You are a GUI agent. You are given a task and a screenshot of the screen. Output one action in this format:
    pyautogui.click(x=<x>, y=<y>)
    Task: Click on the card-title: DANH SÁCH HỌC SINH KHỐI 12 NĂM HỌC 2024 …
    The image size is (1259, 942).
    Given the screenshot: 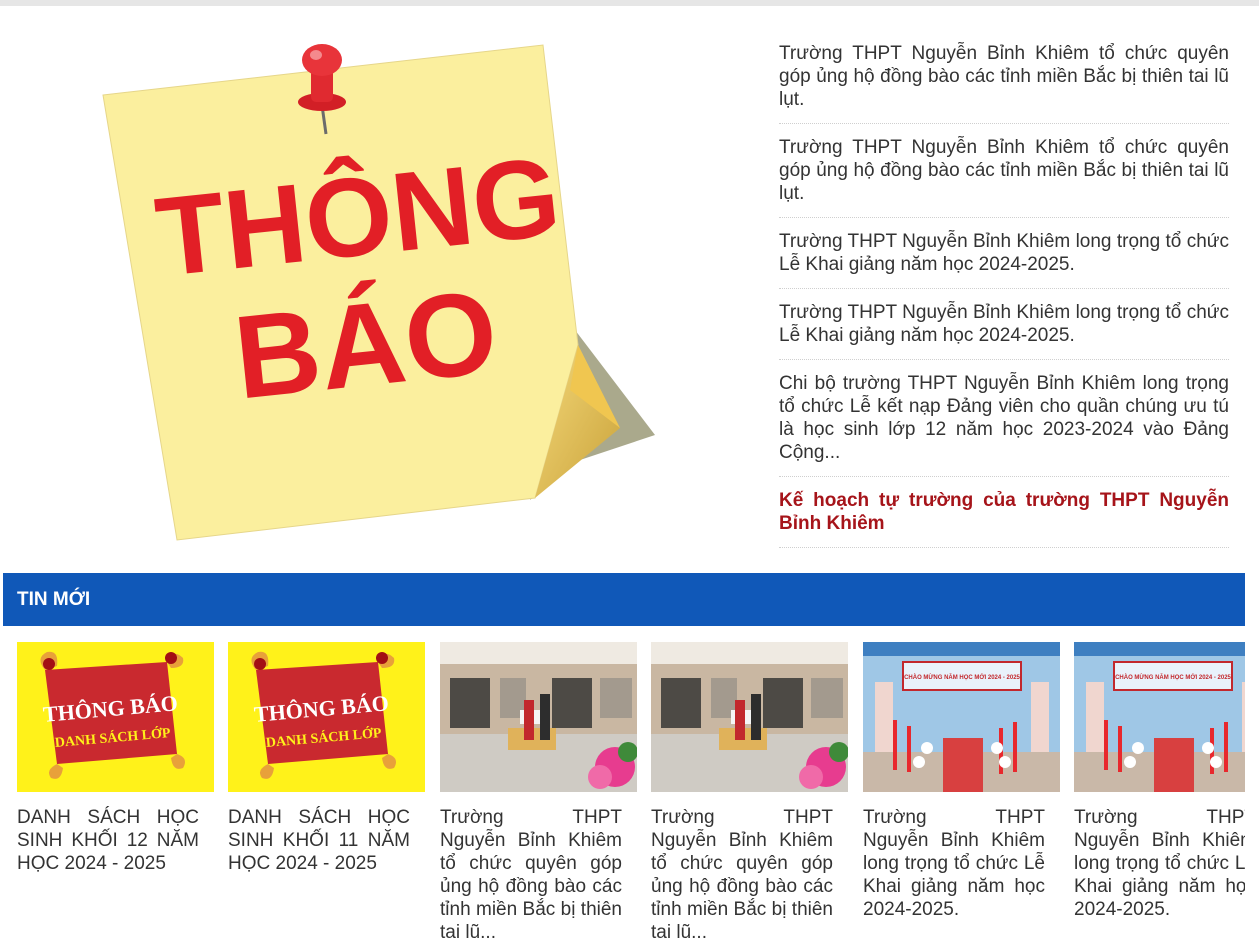 What is the action you would take?
    pyautogui.click(x=108, y=840)
    